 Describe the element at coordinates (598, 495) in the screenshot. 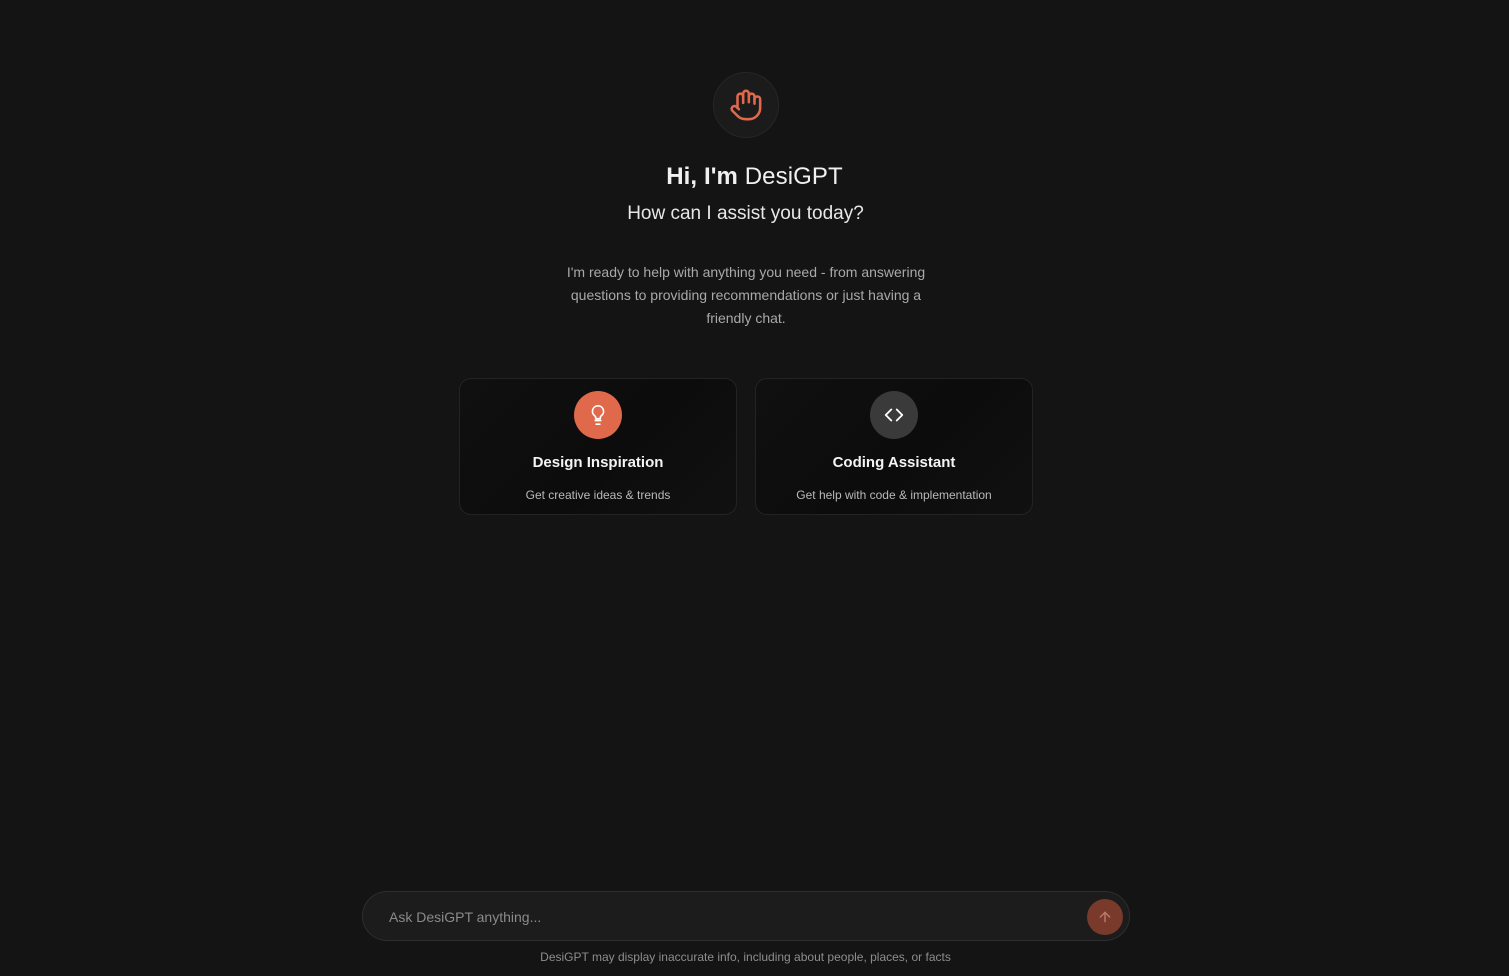

I see `card-description: Get creative ideas & trends` at that location.